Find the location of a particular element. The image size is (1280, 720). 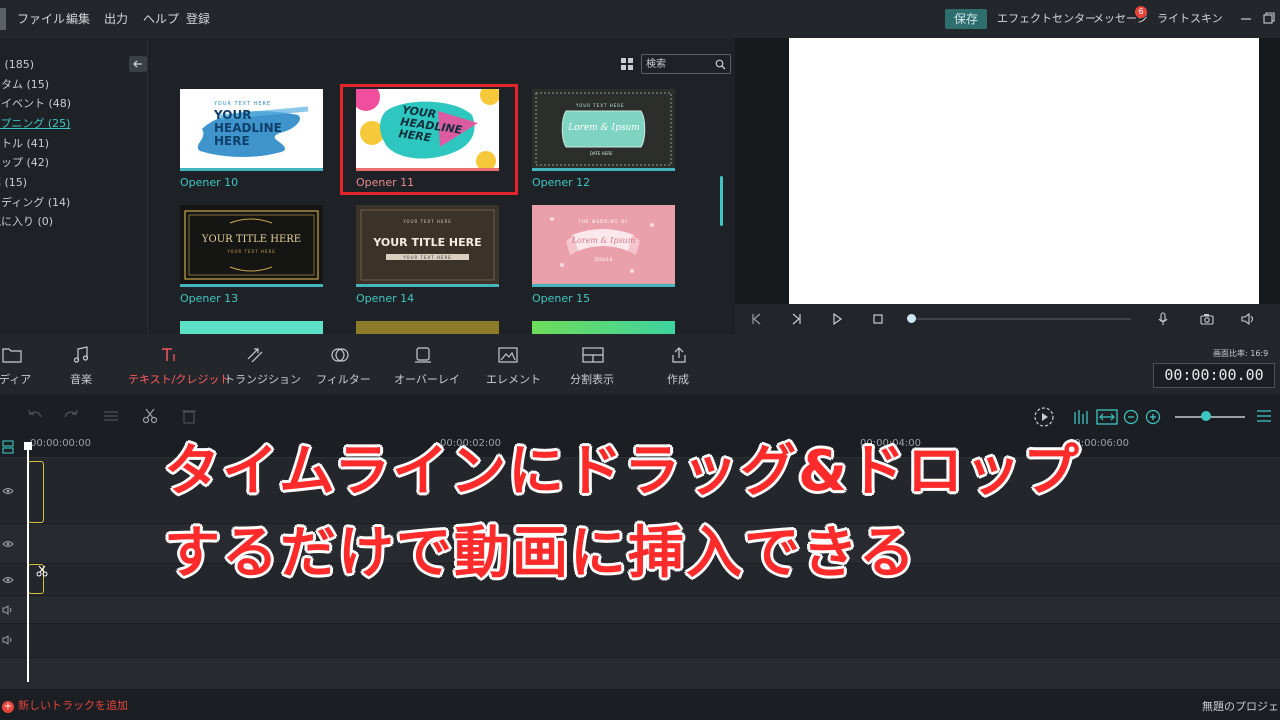

search-icon is located at coordinates (720, 64).